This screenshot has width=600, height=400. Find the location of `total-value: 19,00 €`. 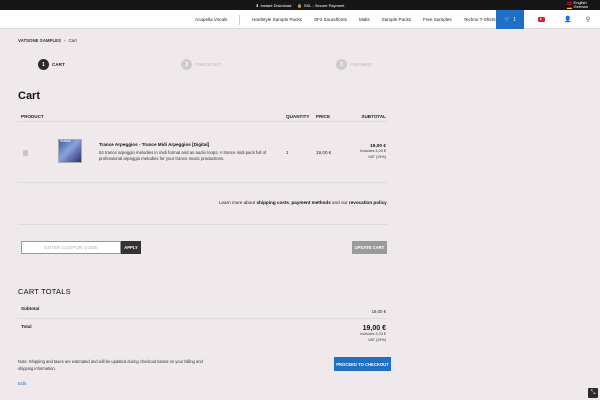

total-value: 19,00 € is located at coordinates (374, 328).